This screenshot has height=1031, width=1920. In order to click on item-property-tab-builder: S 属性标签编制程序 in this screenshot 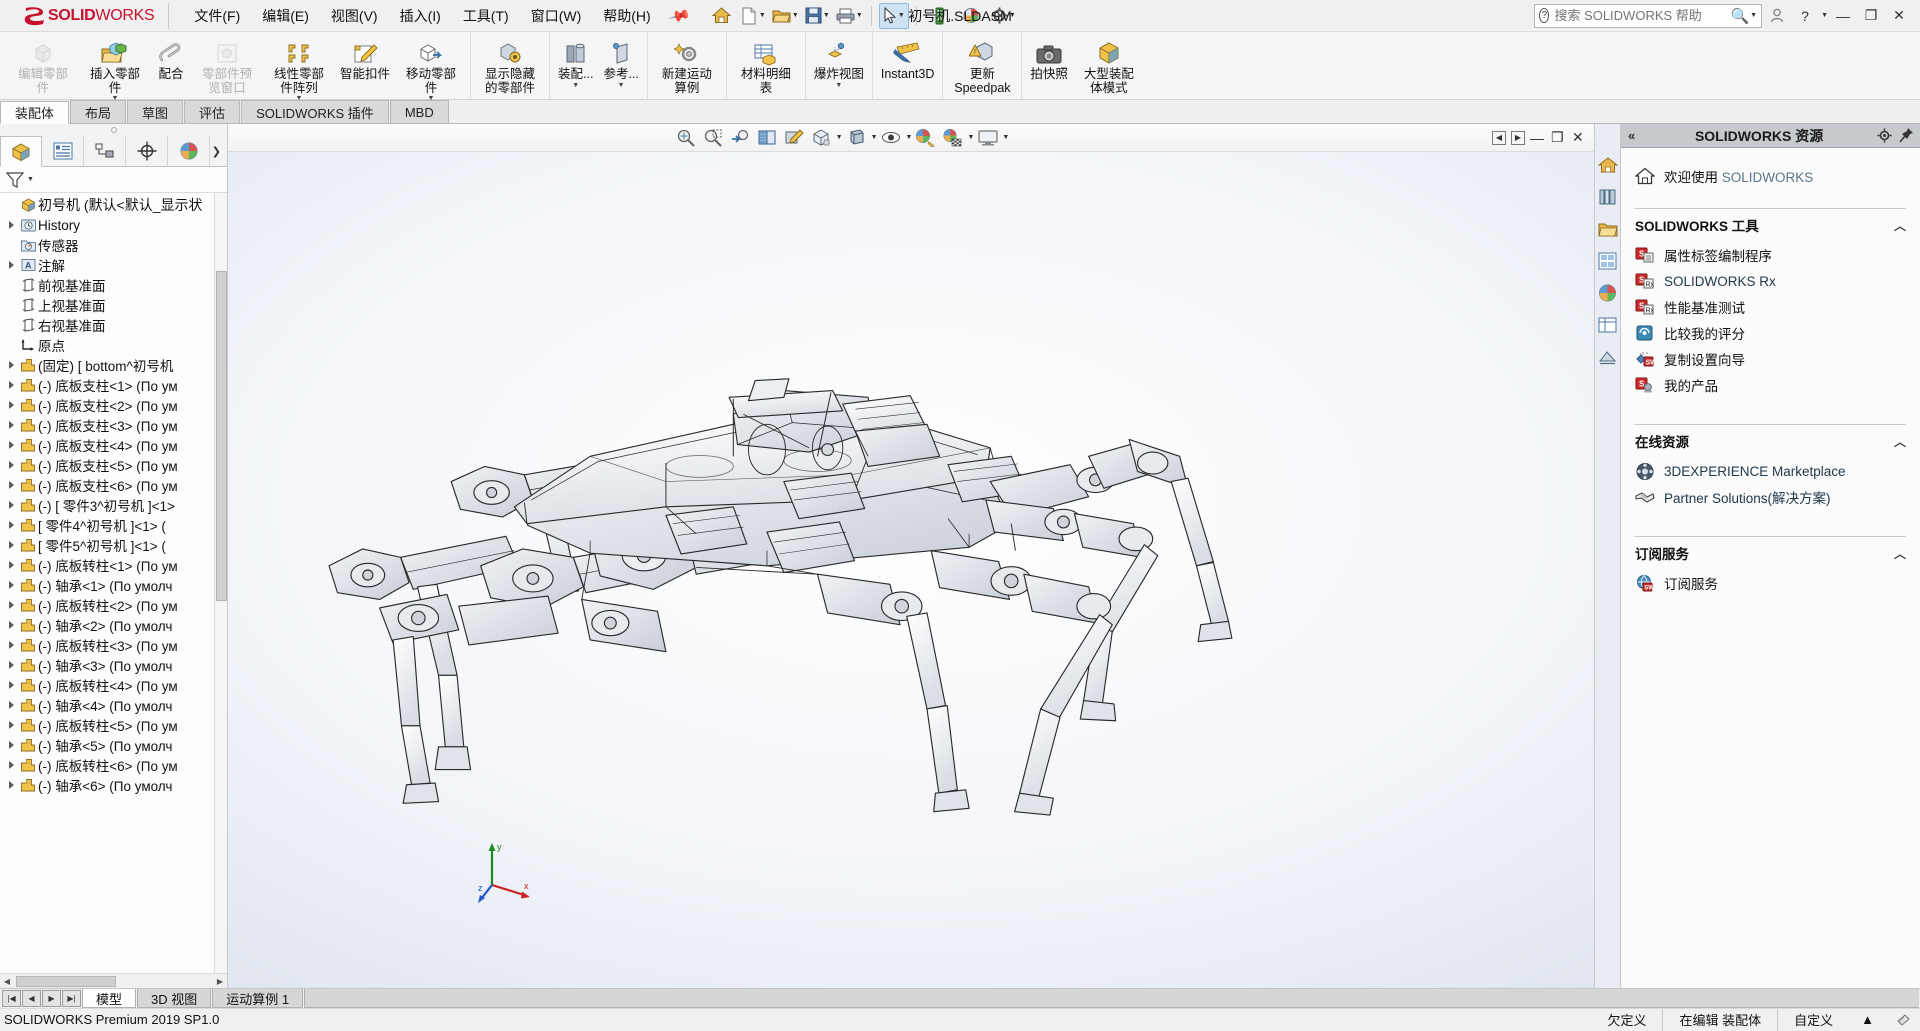, I will do `click(1770, 255)`.